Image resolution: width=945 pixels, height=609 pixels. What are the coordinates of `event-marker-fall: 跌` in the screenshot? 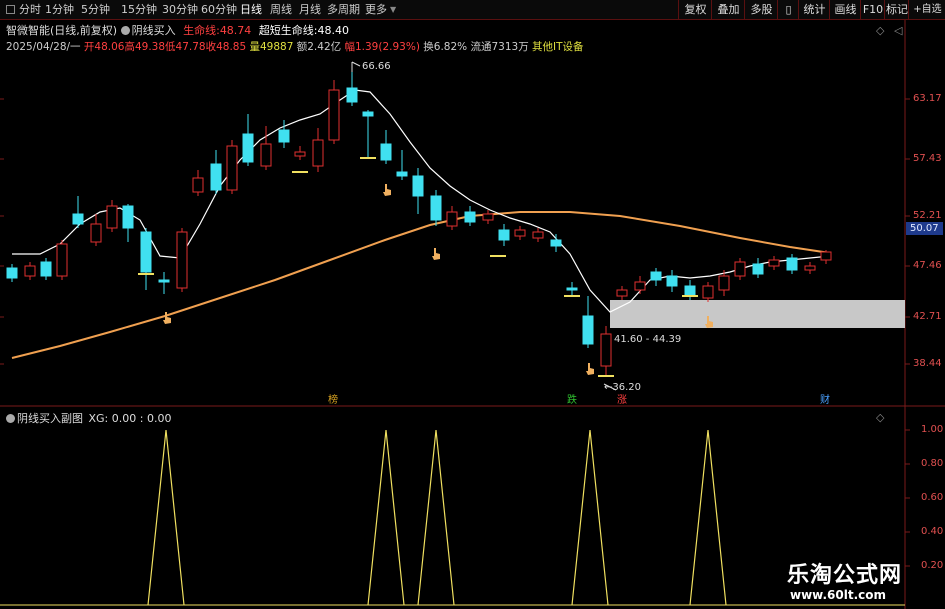 It's located at (572, 398).